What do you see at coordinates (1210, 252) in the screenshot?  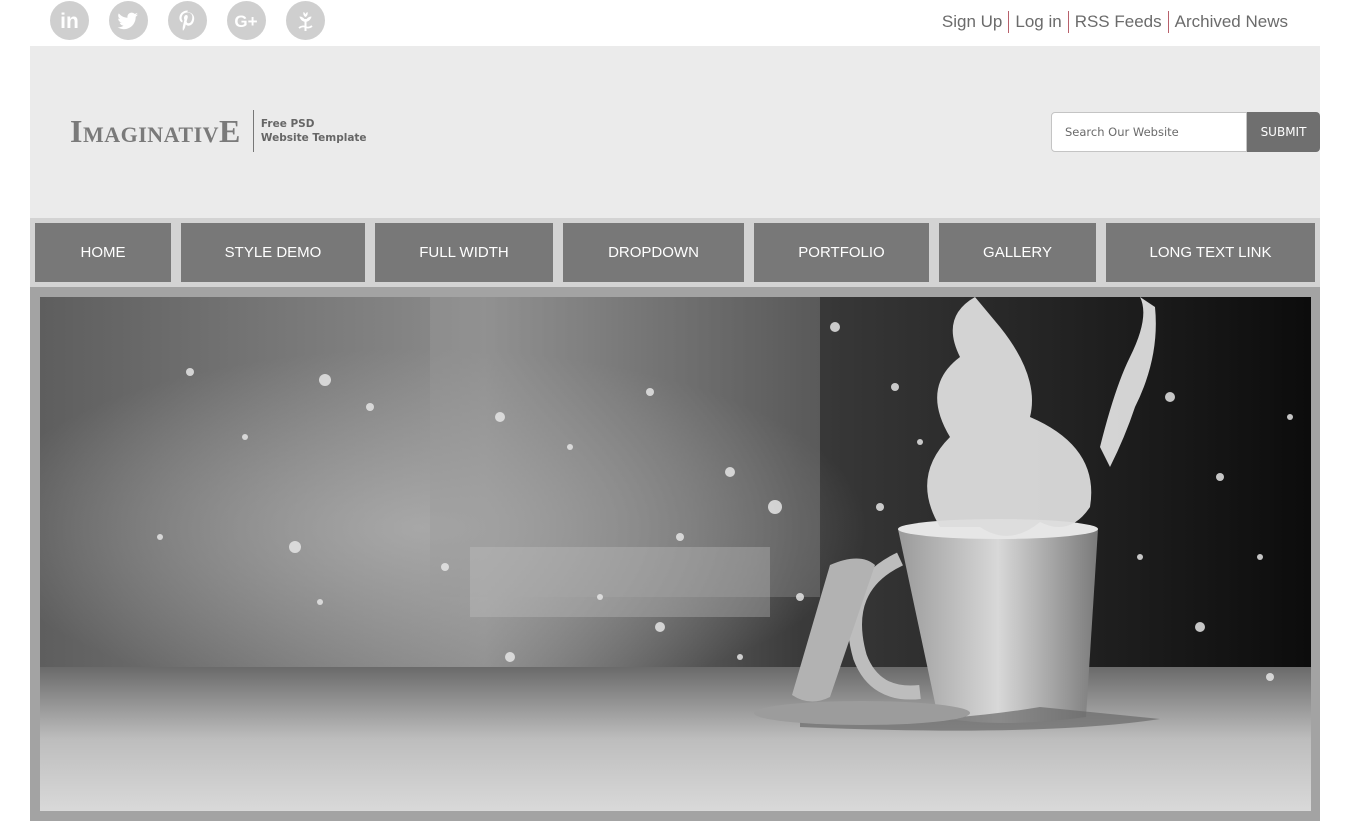 I see `nav-item-long-text-link: LONG TEXT LINK` at bounding box center [1210, 252].